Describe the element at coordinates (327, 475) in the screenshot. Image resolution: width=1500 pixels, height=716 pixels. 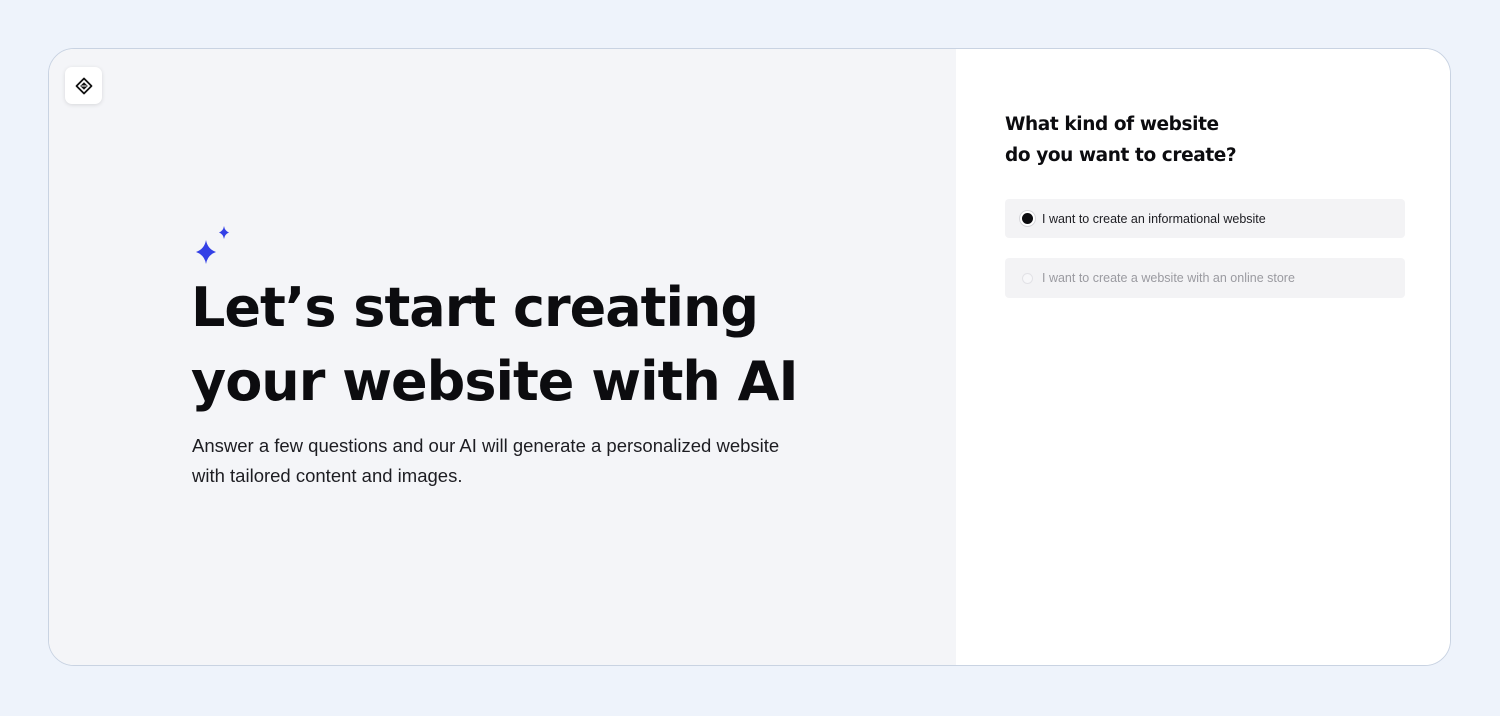
I see `hero-subtitle-line-2: with tailored content and images.` at that location.